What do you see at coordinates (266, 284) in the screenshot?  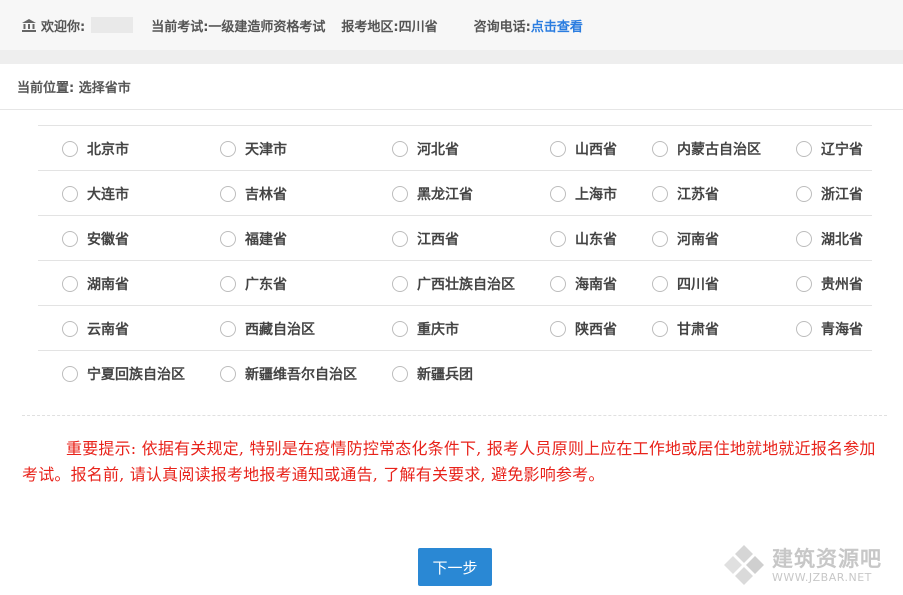 I see `province-label: 广东省` at bounding box center [266, 284].